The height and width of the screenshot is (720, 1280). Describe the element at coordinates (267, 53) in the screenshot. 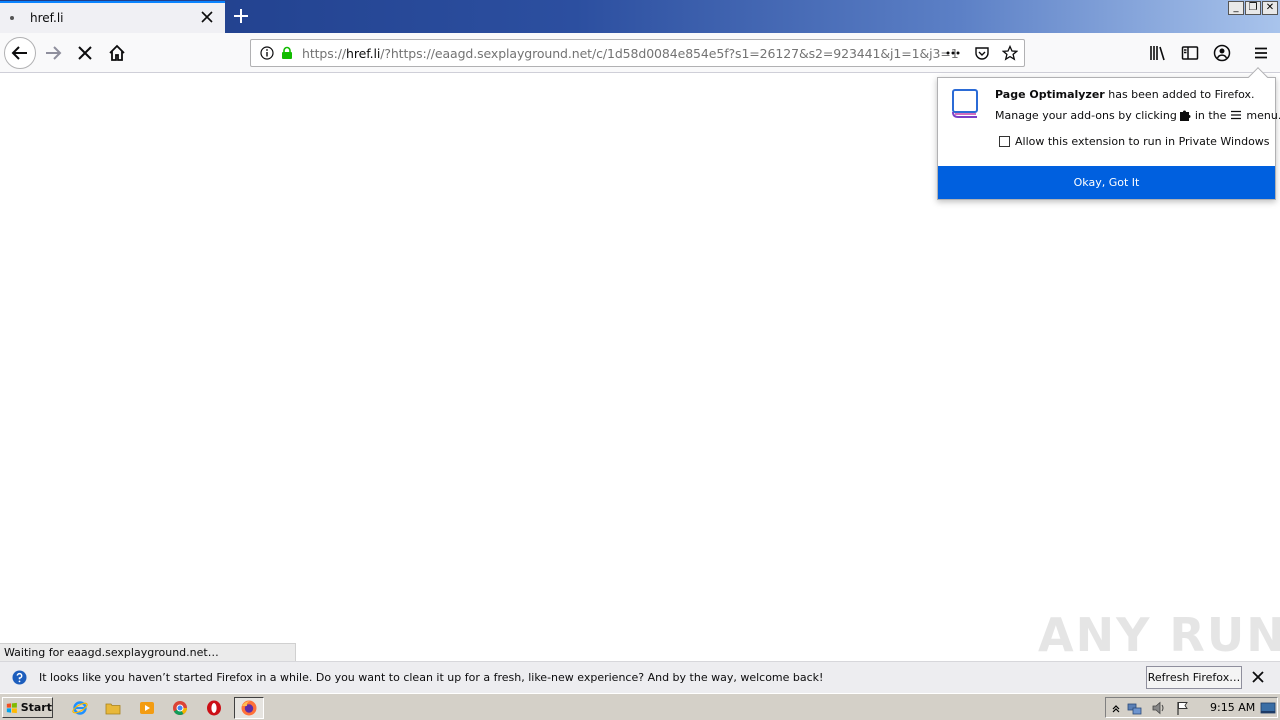

I see `info-icon` at that location.